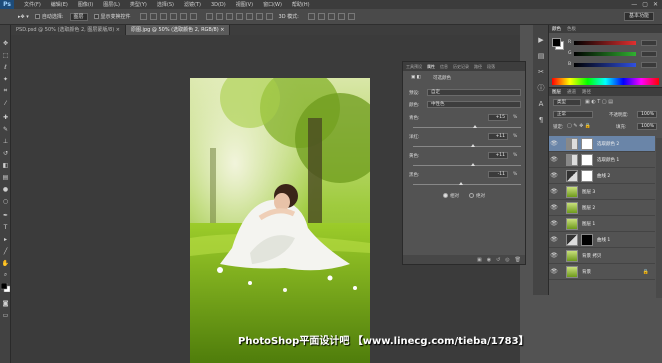 The image size is (662, 363). What do you see at coordinates (491, 67) in the screenshot?
I see `tab-paragraph: 段落` at bounding box center [491, 67].